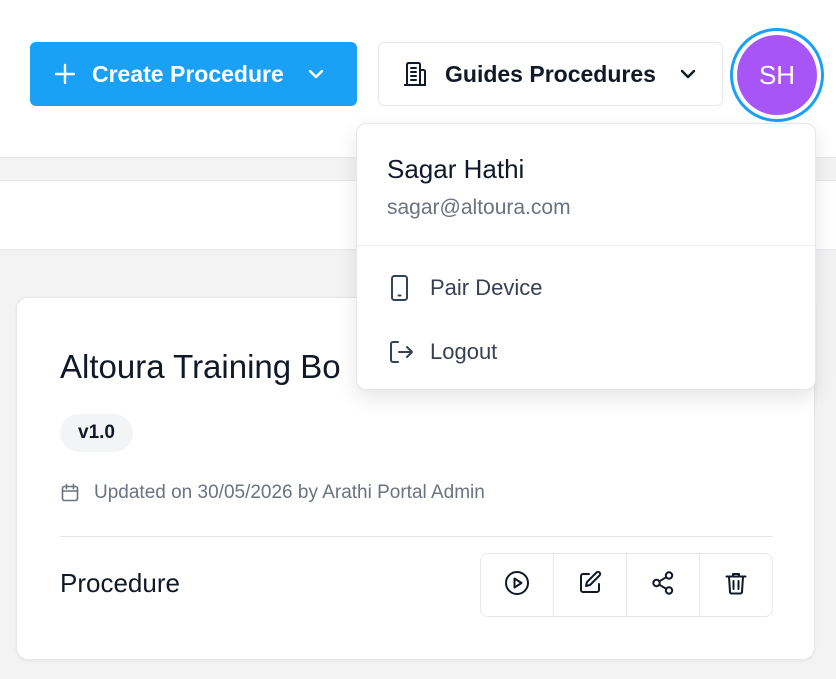  What do you see at coordinates (401, 352) in the screenshot?
I see `logout-icon` at bounding box center [401, 352].